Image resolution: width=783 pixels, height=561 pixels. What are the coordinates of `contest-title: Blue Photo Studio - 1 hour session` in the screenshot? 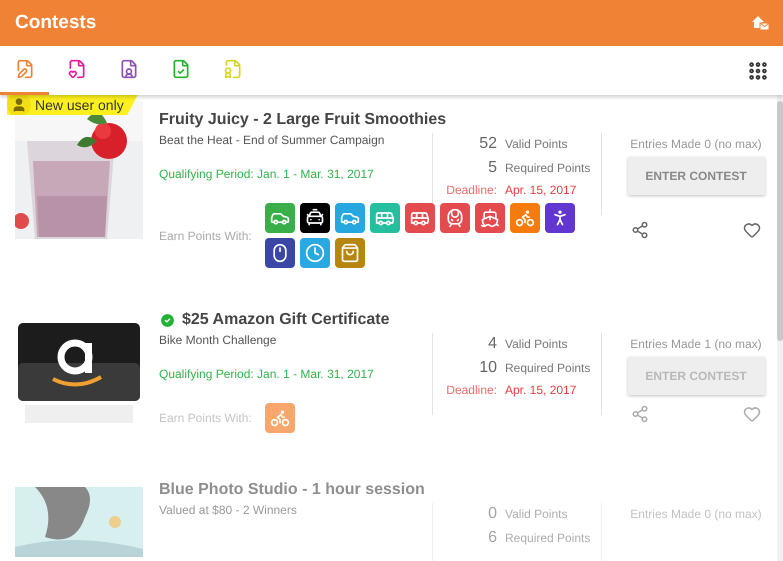 It's located at (292, 490).